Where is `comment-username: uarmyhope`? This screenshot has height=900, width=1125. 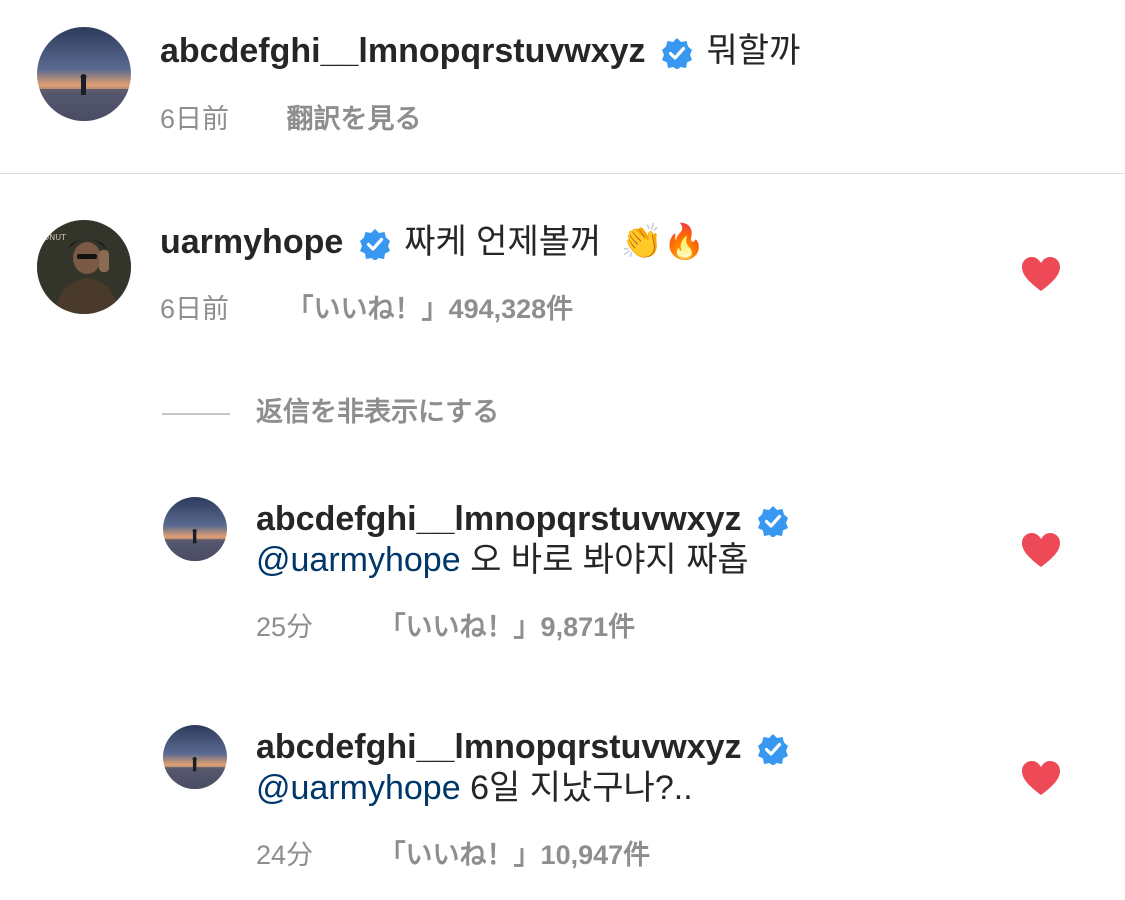 comment-username: uarmyhope is located at coordinates (251, 242).